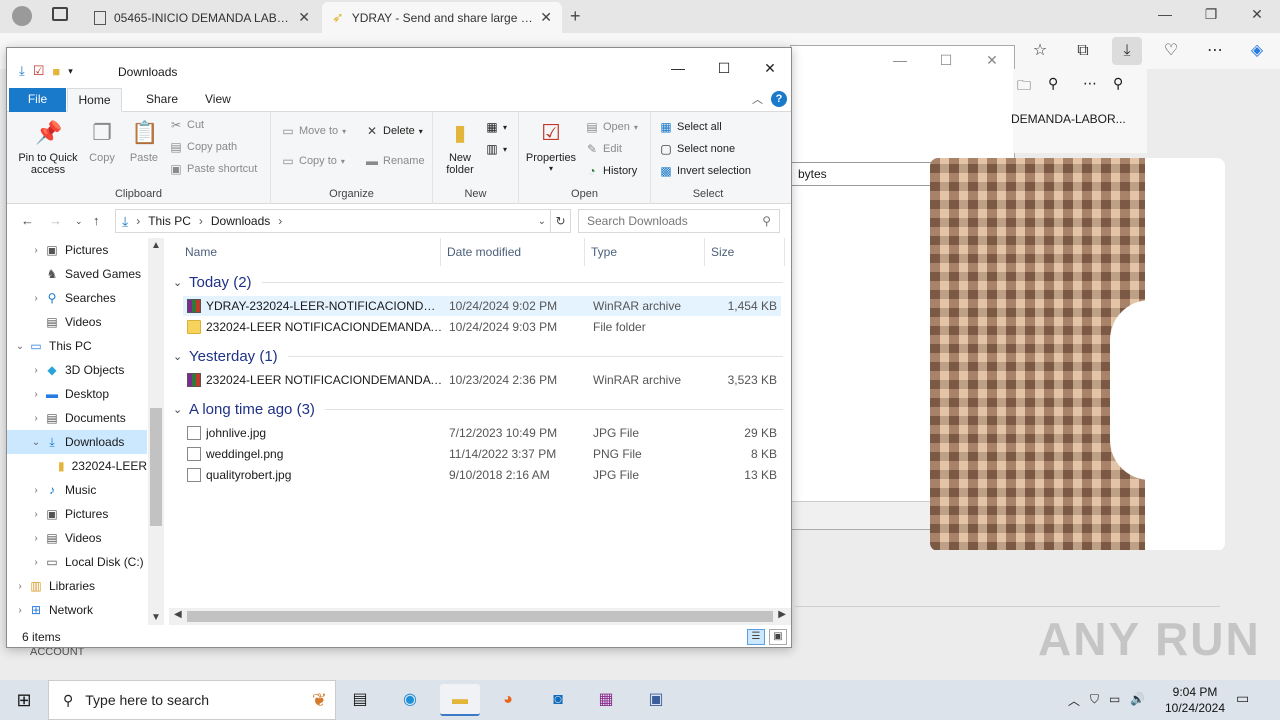 This screenshot has height=720, width=1280. What do you see at coordinates (1024, 87) in the screenshot?
I see `folder-icon: 🗀` at bounding box center [1024, 87].